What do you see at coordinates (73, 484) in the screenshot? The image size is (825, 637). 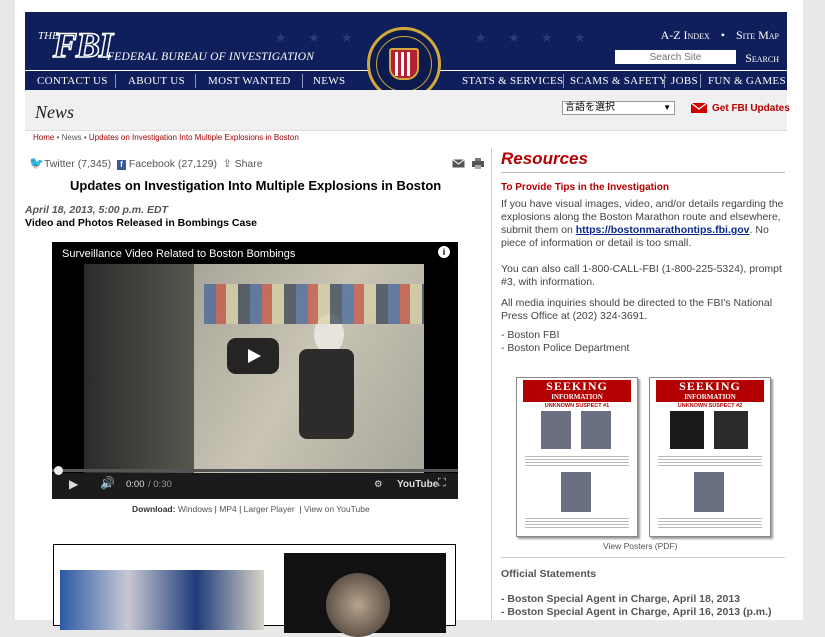 I see `play-small-icon: ▶` at bounding box center [73, 484].